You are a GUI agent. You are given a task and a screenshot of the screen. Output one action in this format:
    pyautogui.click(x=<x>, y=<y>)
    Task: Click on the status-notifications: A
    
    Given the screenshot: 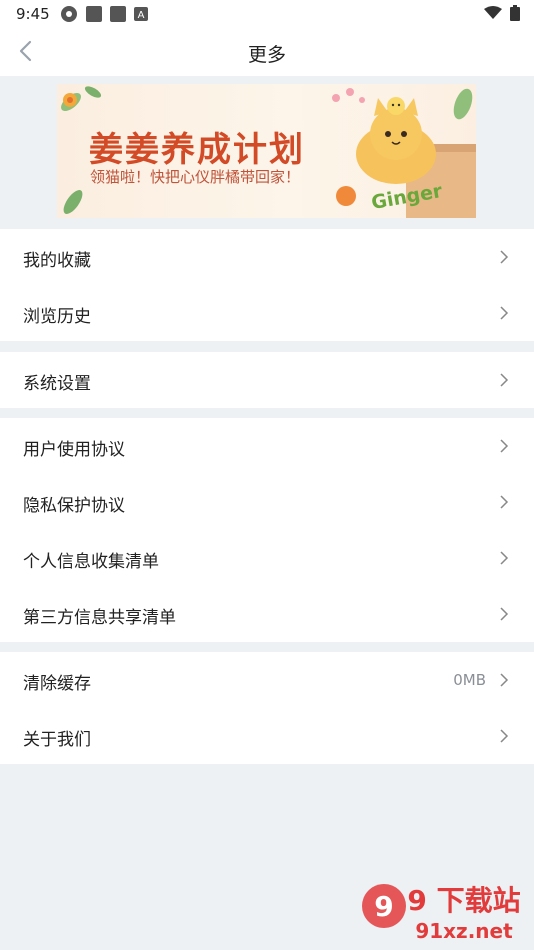 What is the action you would take?
    pyautogui.click(x=104, y=14)
    